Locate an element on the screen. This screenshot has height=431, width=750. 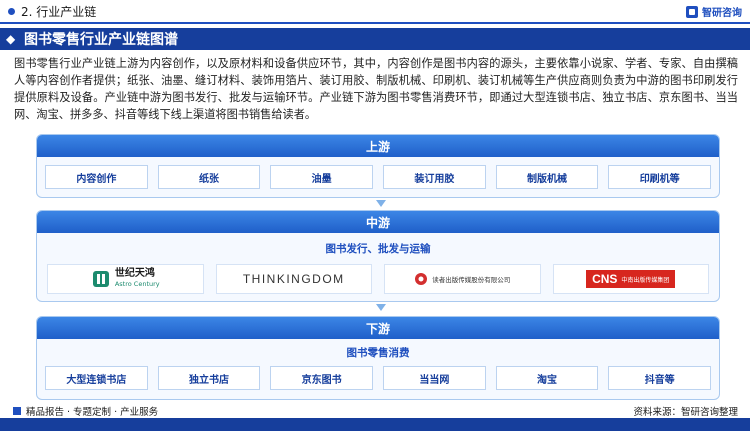
footer-services: 精品报告 · 专题定制 · 产业服务 is located at coordinates (85, 411).